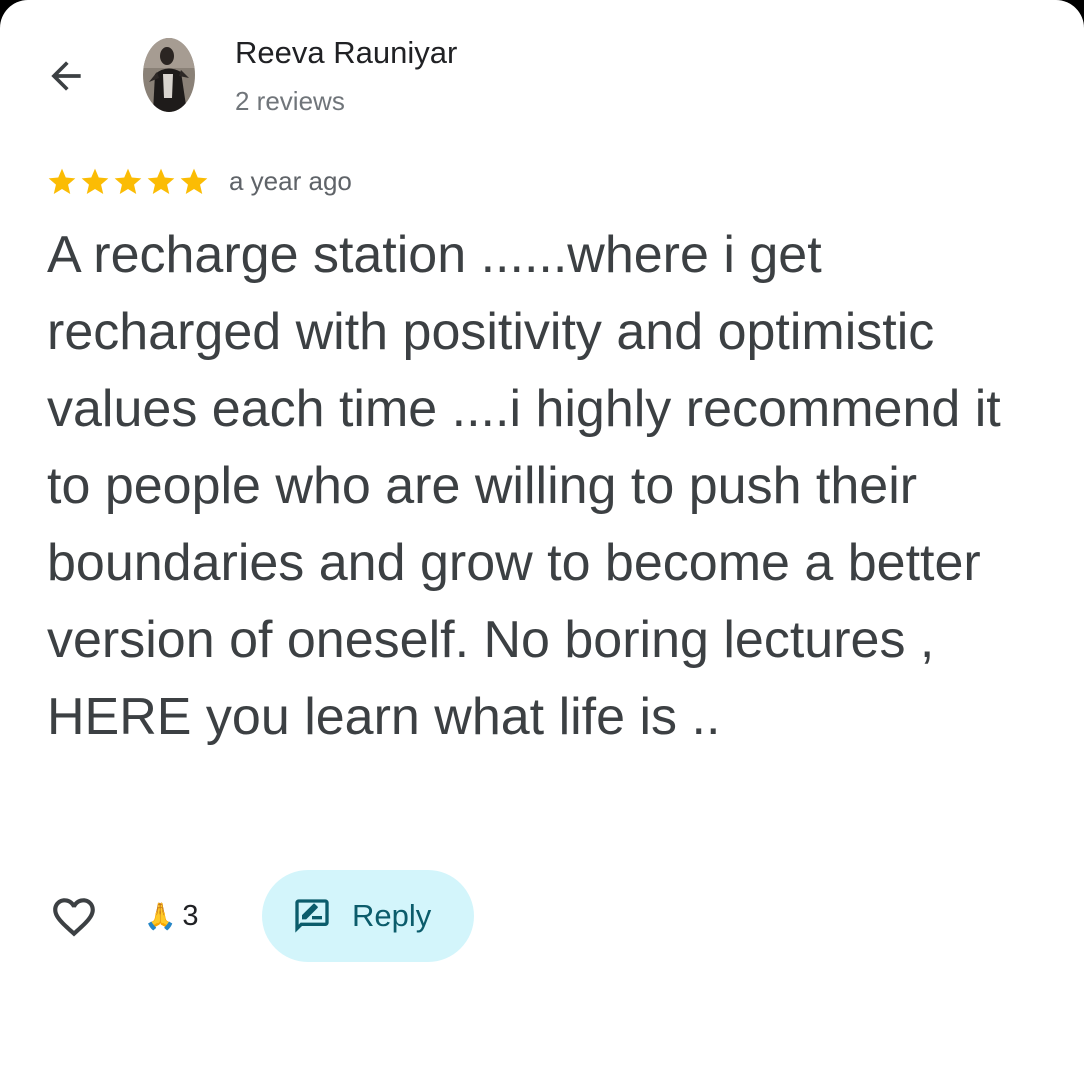  I want to click on reviewer-review-count: 2 reviews, so click(290, 101).